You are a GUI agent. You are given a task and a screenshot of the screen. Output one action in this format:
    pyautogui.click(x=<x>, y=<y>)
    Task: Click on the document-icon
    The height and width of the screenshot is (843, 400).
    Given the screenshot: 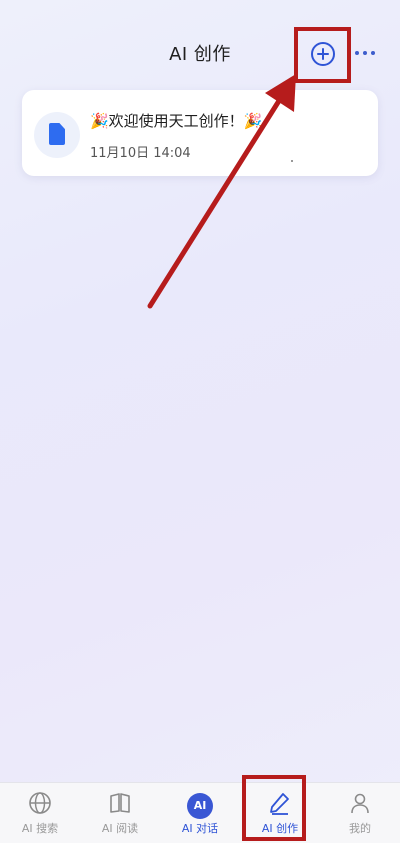 What is the action you would take?
    pyautogui.click(x=57, y=134)
    